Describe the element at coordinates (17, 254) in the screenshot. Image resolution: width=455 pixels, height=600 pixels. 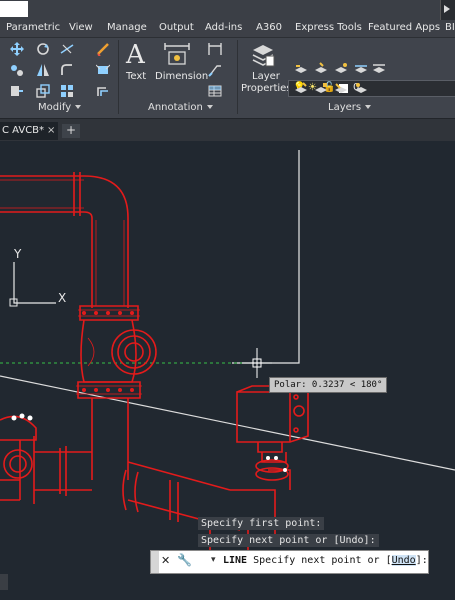
I see `ucs-y-label: Y` at that location.